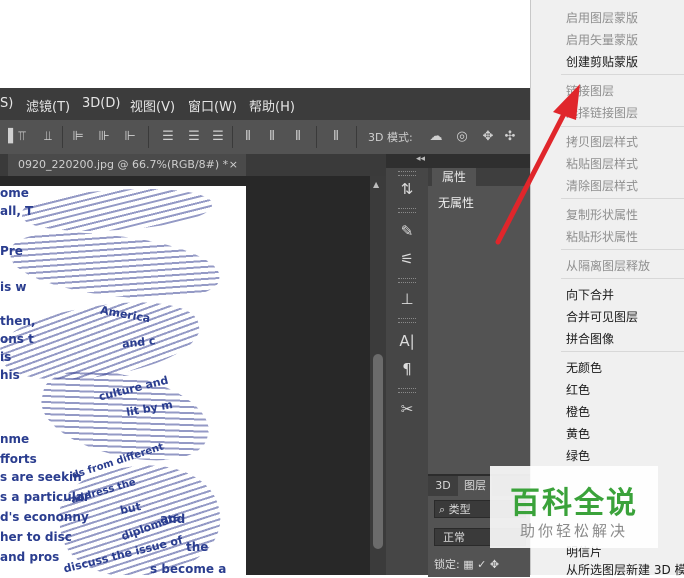  Describe the element at coordinates (378, 451) in the screenshot. I see `scrollbar-thumb` at that location.